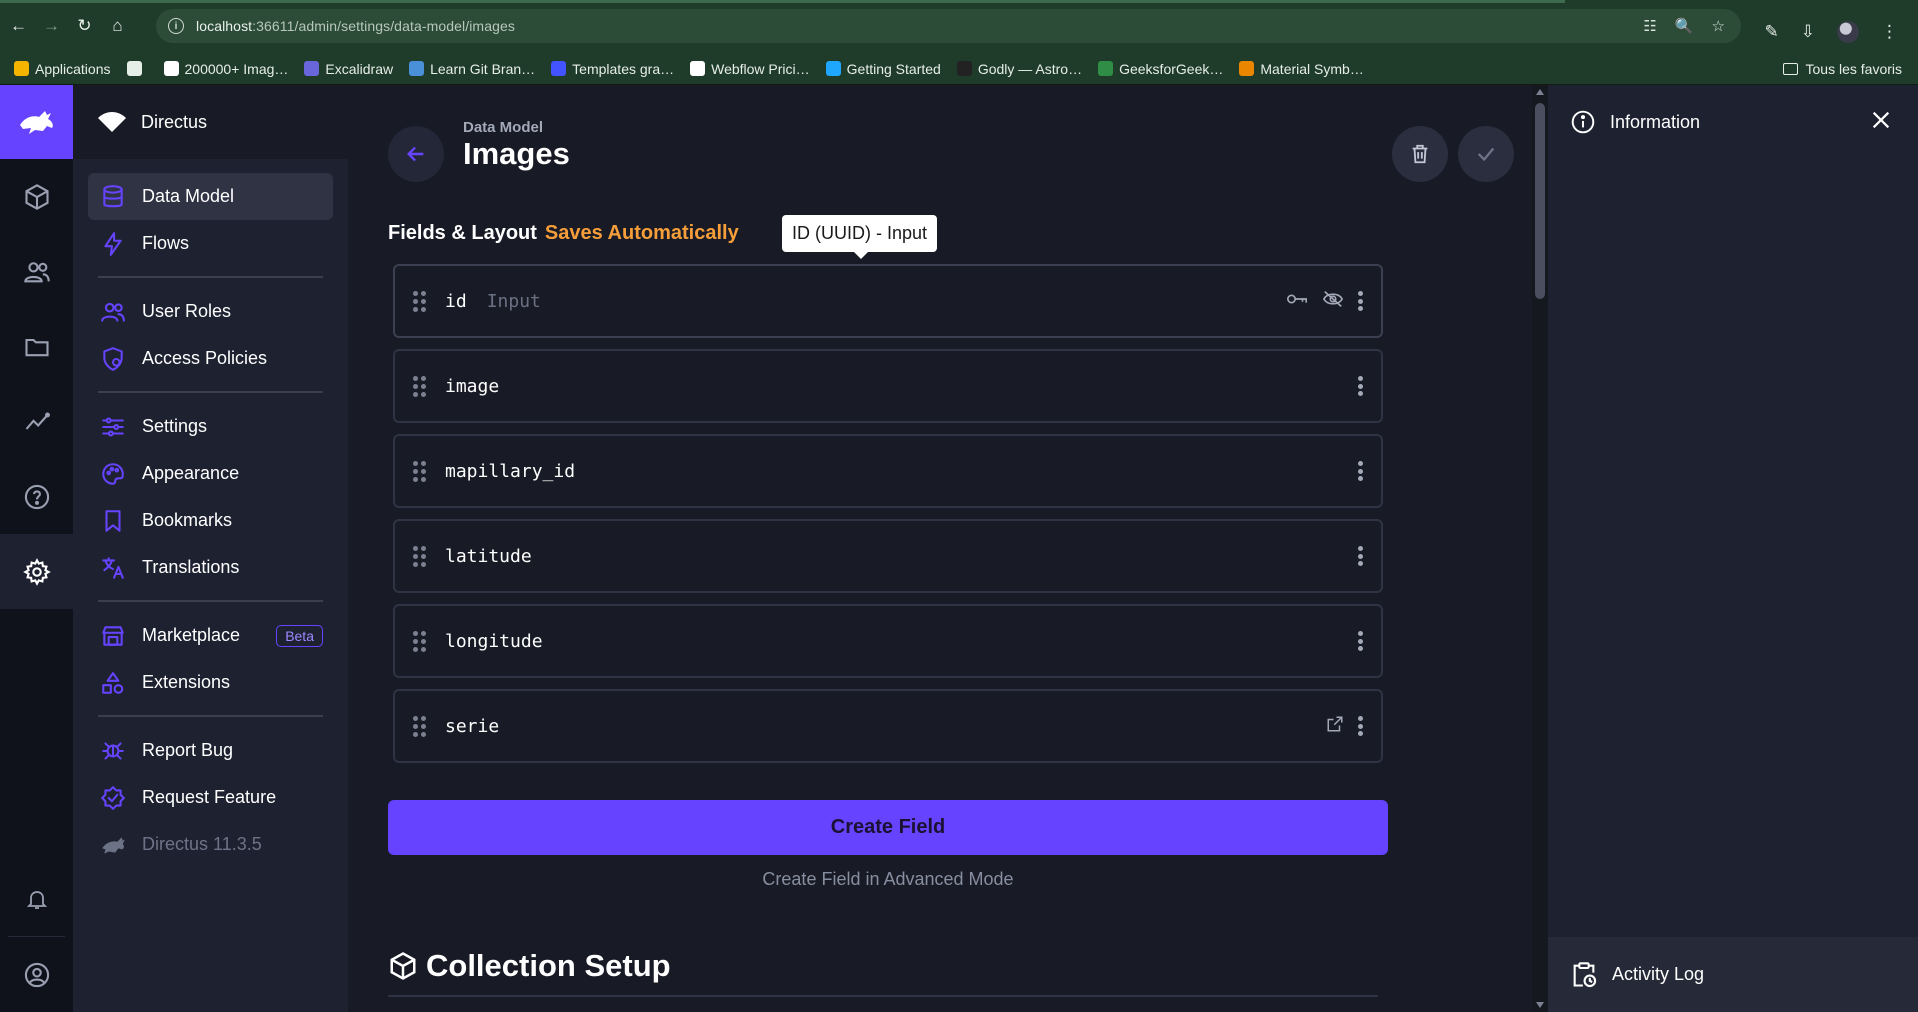  What do you see at coordinates (176, 26) in the screenshot?
I see `site-info-icon: i` at bounding box center [176, 26].